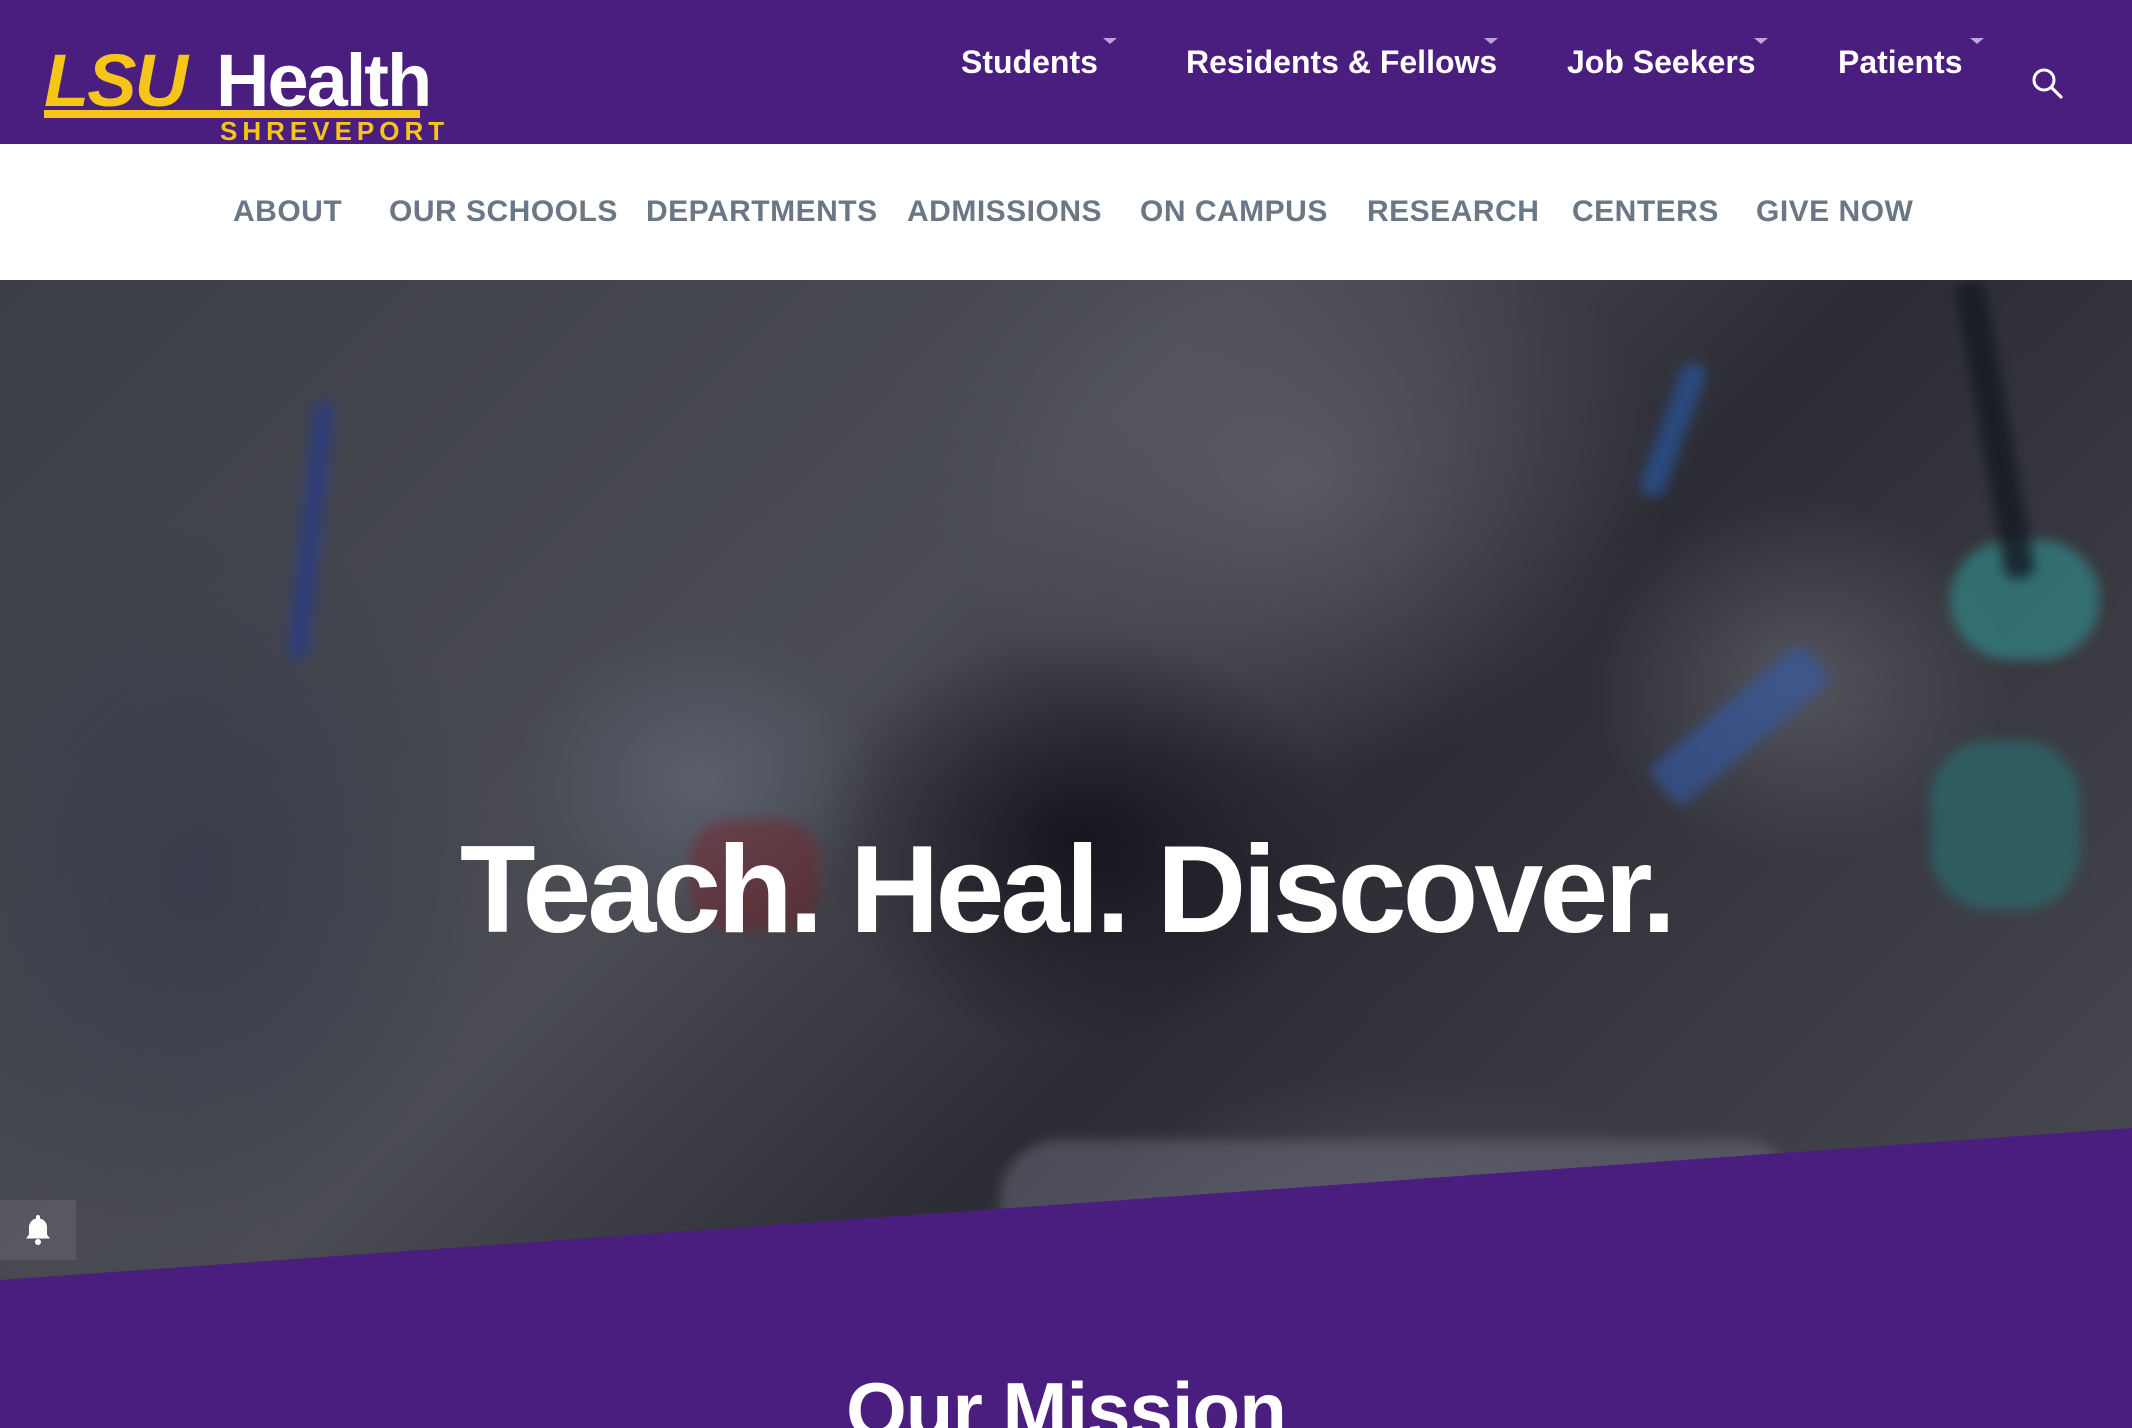 The width and height of the screenshot is (2132, 1428). I want to click on audience-nav-patients: Patients, so click(1900, 62).